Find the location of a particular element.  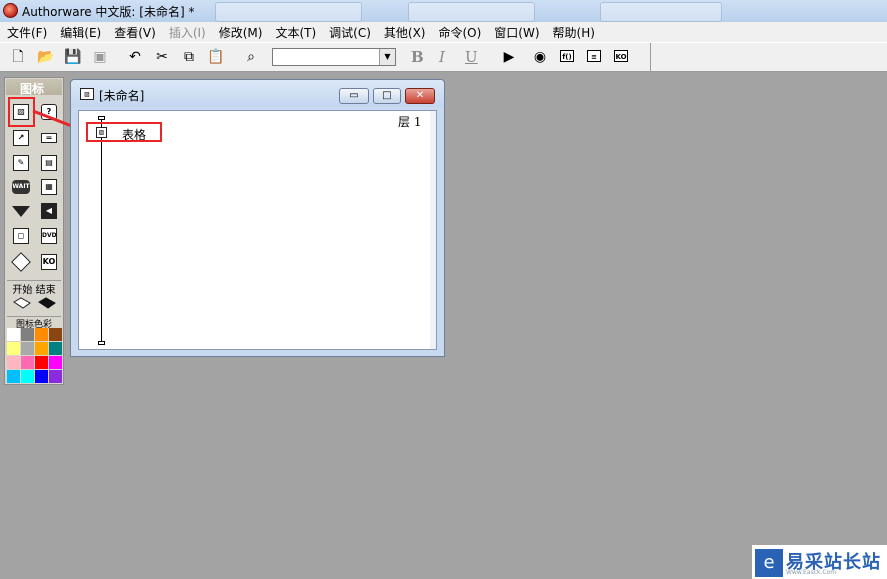

toolbar: 🗋 📂 💾 ▣ ↶ ✂ ⧉ 📋 ⌕ ▼ B I U ▶ ◉ f() ≡ KO is located at coordinates (443, 57).